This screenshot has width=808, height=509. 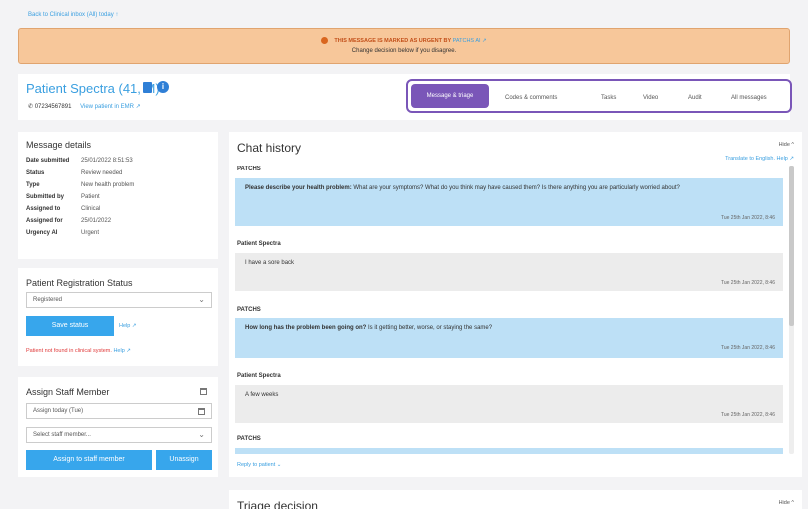 I want to click on detail-value: 25/01/2022 8:51:53, so click(x=107, y=161).